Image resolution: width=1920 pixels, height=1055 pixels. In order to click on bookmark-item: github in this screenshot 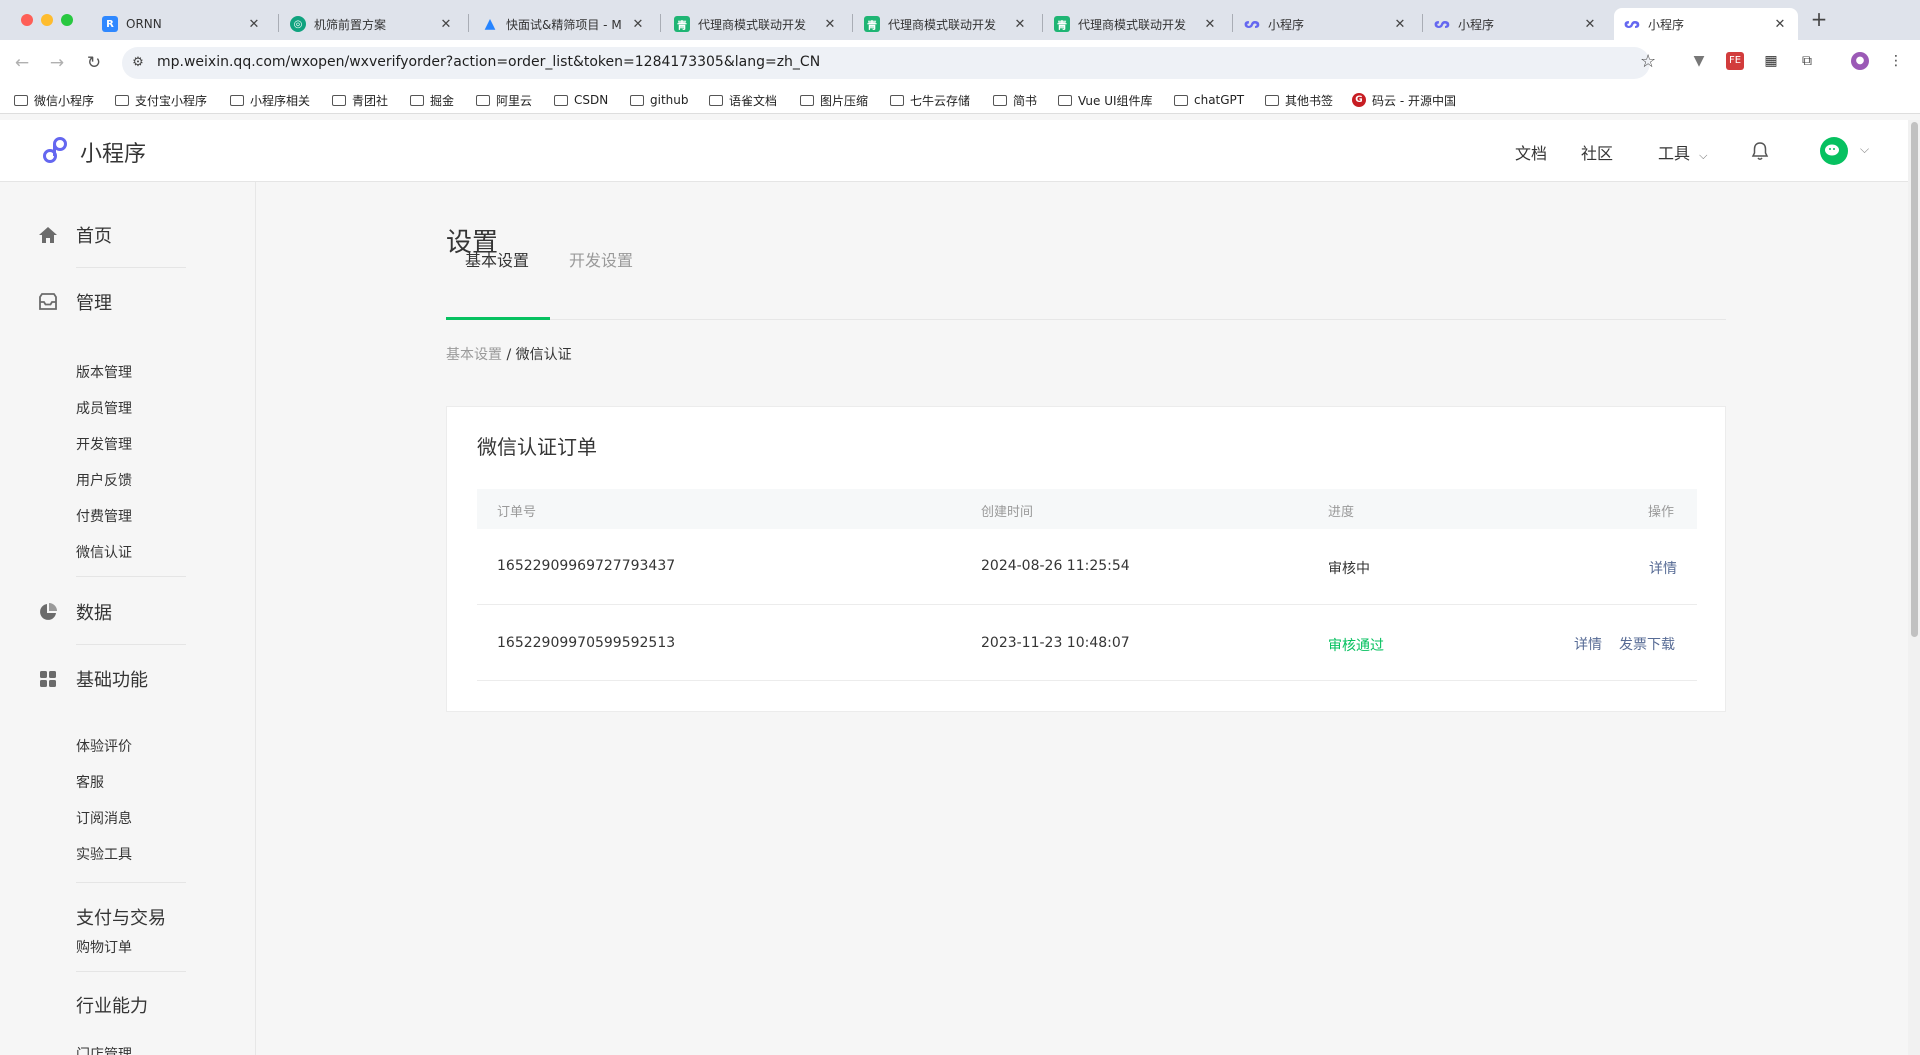, I will do `click(659, 100)`.